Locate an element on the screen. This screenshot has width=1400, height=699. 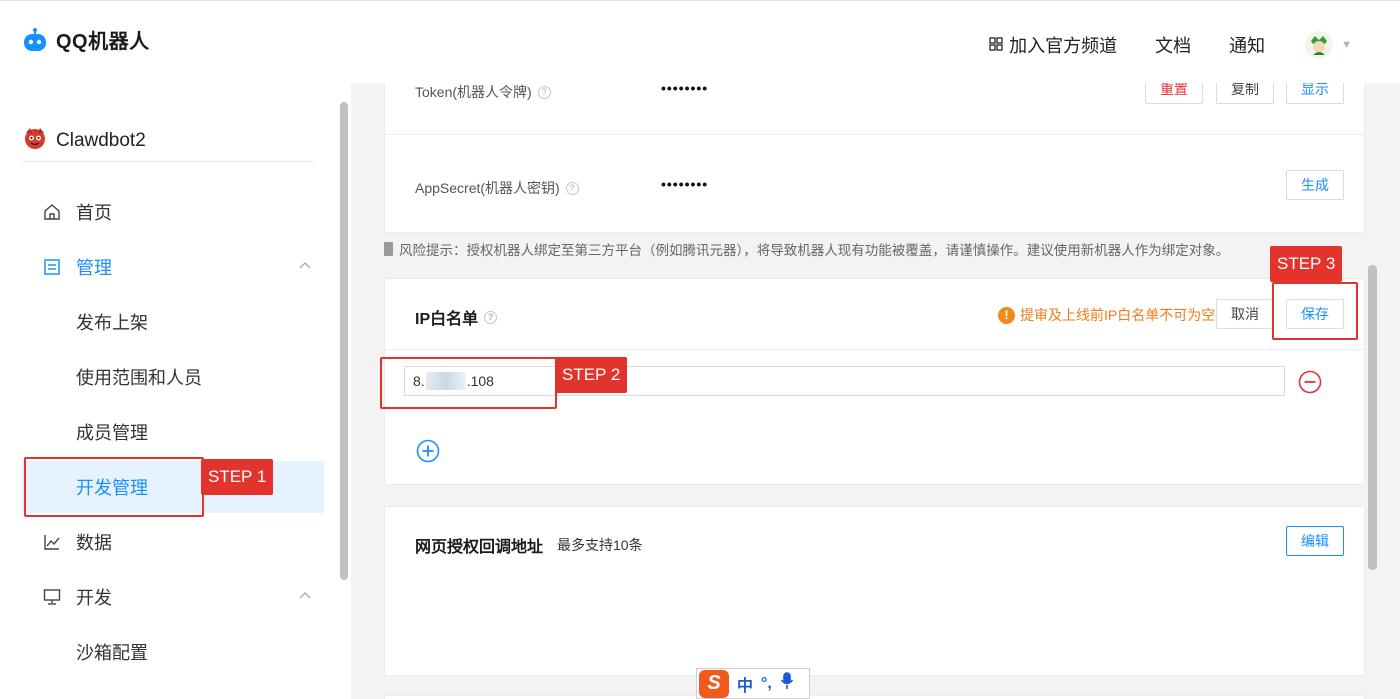
minus-circle-icon is located at coordinates (1310, 382).